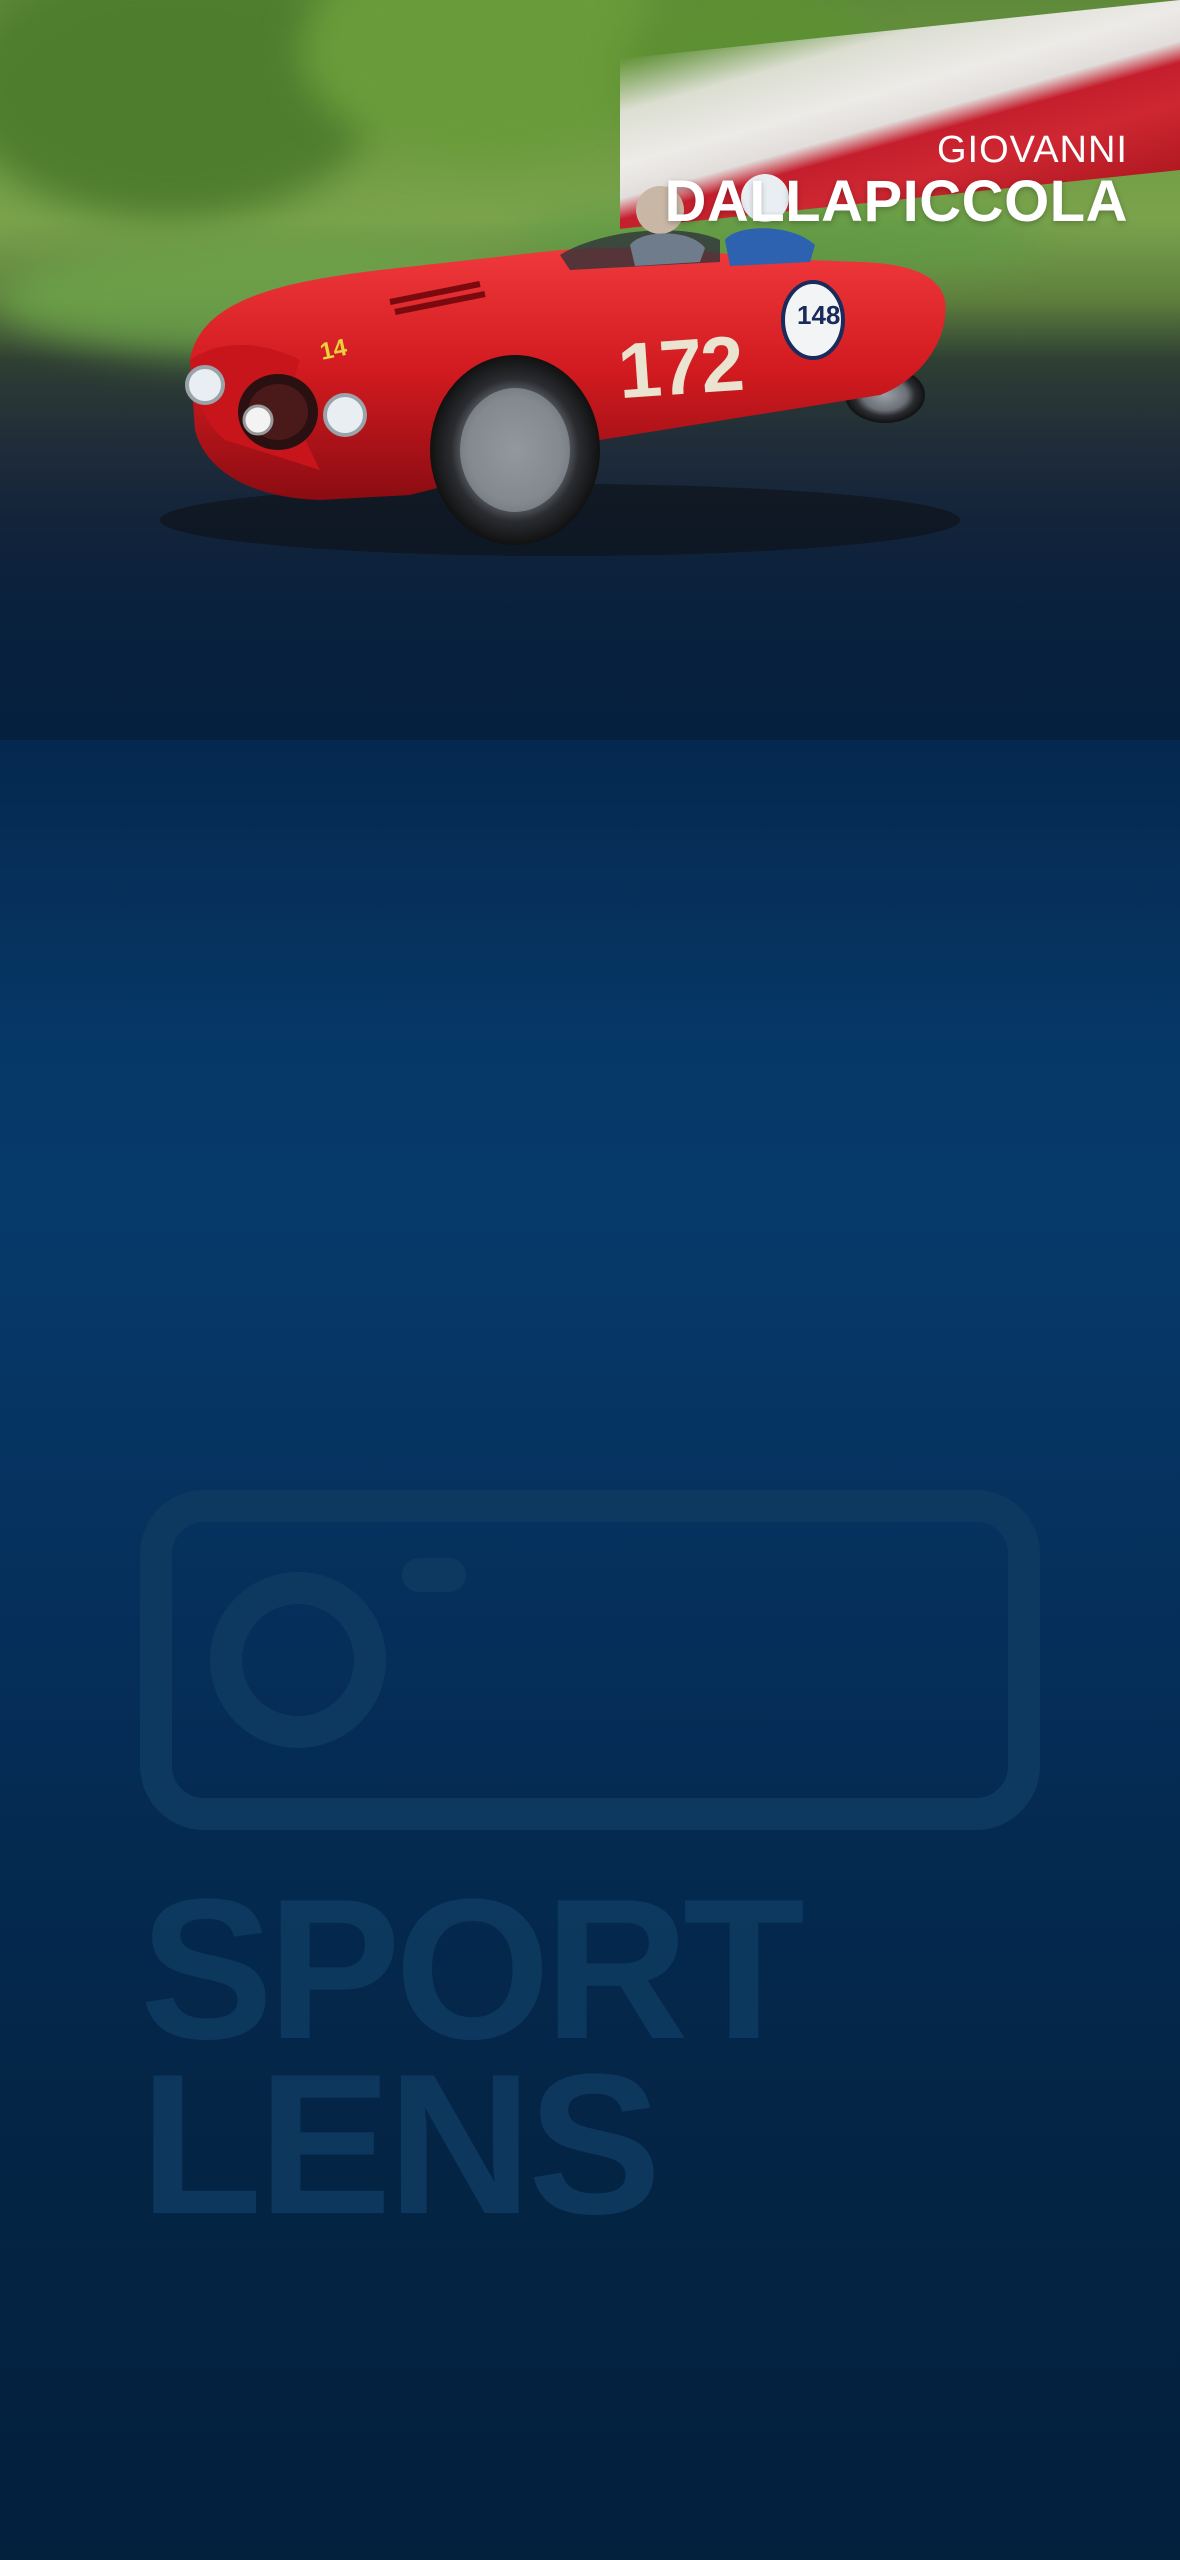 The width and height of the screenshot is (1180, 2560). I want to click on watermark-line-lens: LENS, so click(400, 2144).